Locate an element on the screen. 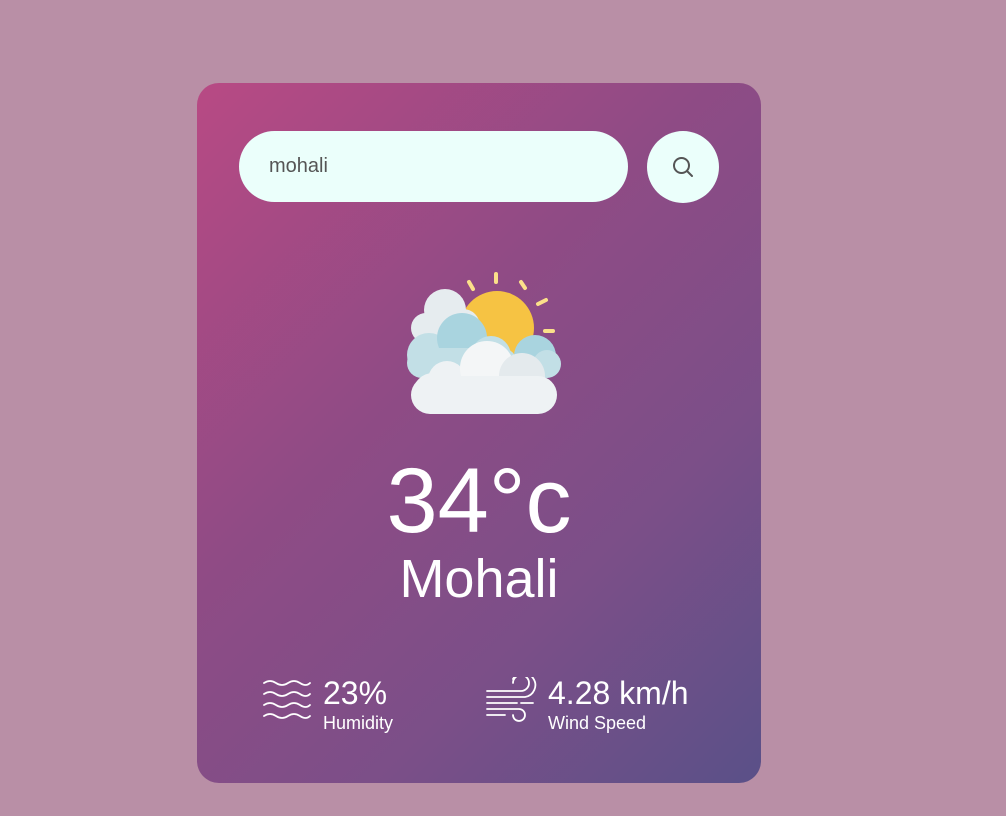 The width and height of the screenshot is (1006, 816). search-icon is located at coordinates (683, 167).